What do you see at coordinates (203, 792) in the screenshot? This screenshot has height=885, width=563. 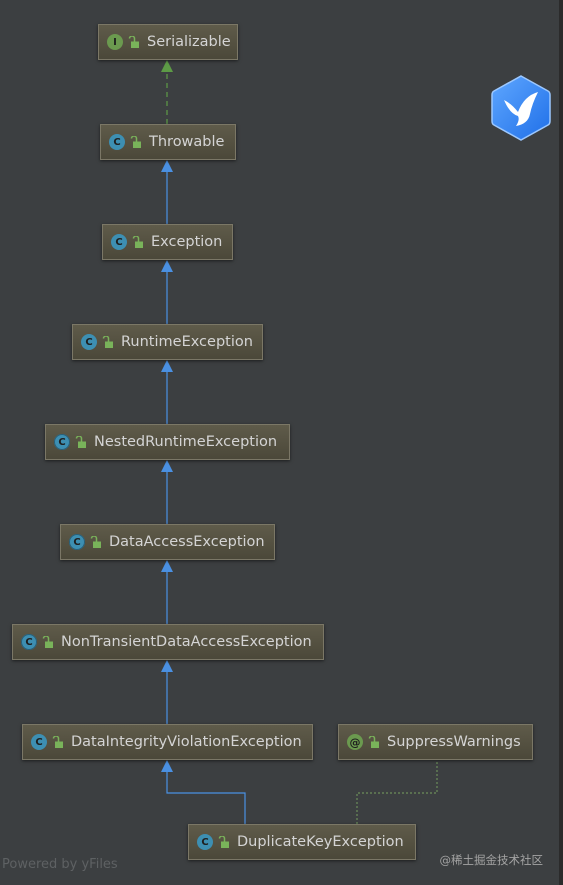 I see `edge-duplicate-key-extends-data-integrity` at bounding box center [203, 792].